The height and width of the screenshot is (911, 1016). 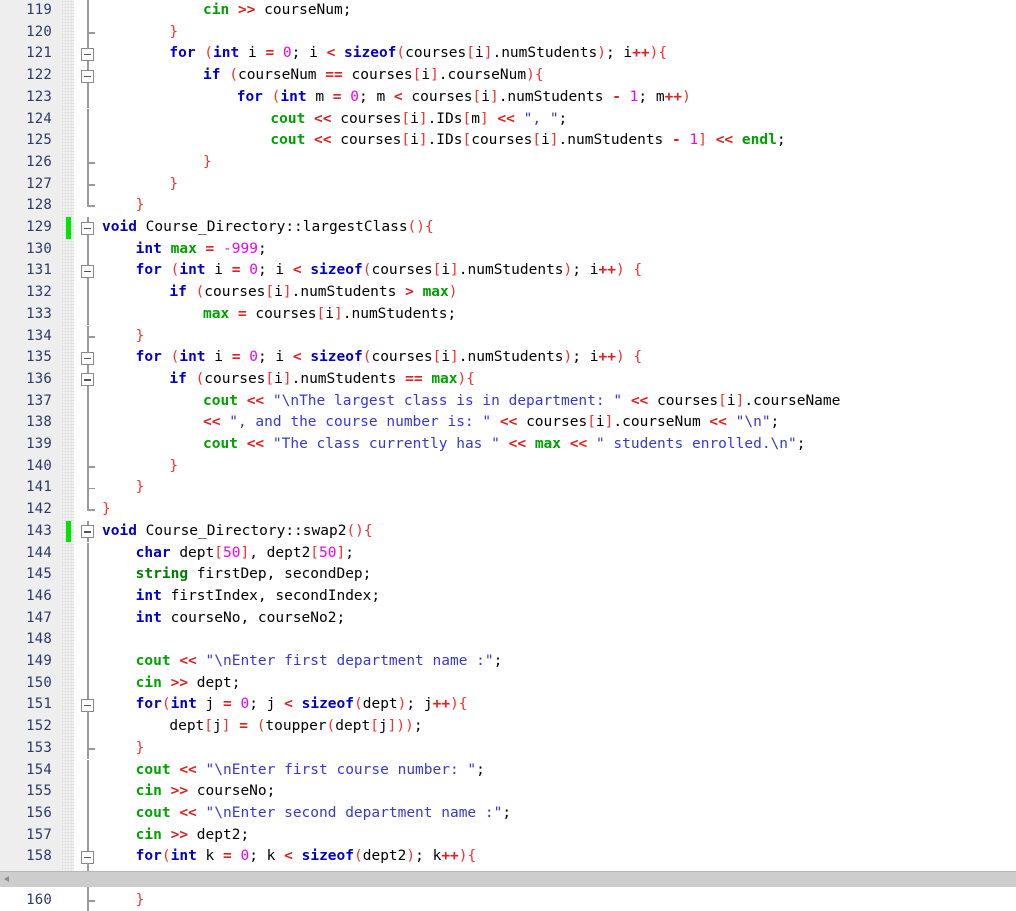 What do you see at coordinates (559, 120) in the screenshot?
I see `code-line: cout << courses[i].IDs[m] << ", ";` at bounding box center [559, 120].